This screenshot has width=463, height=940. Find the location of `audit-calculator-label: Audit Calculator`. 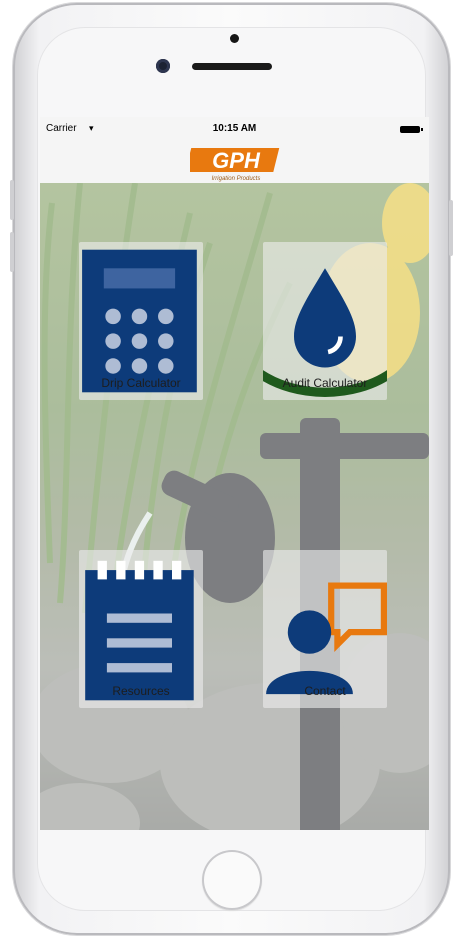

audit-calculator-label: Audit Calculator is located at coordinates (325, 383).